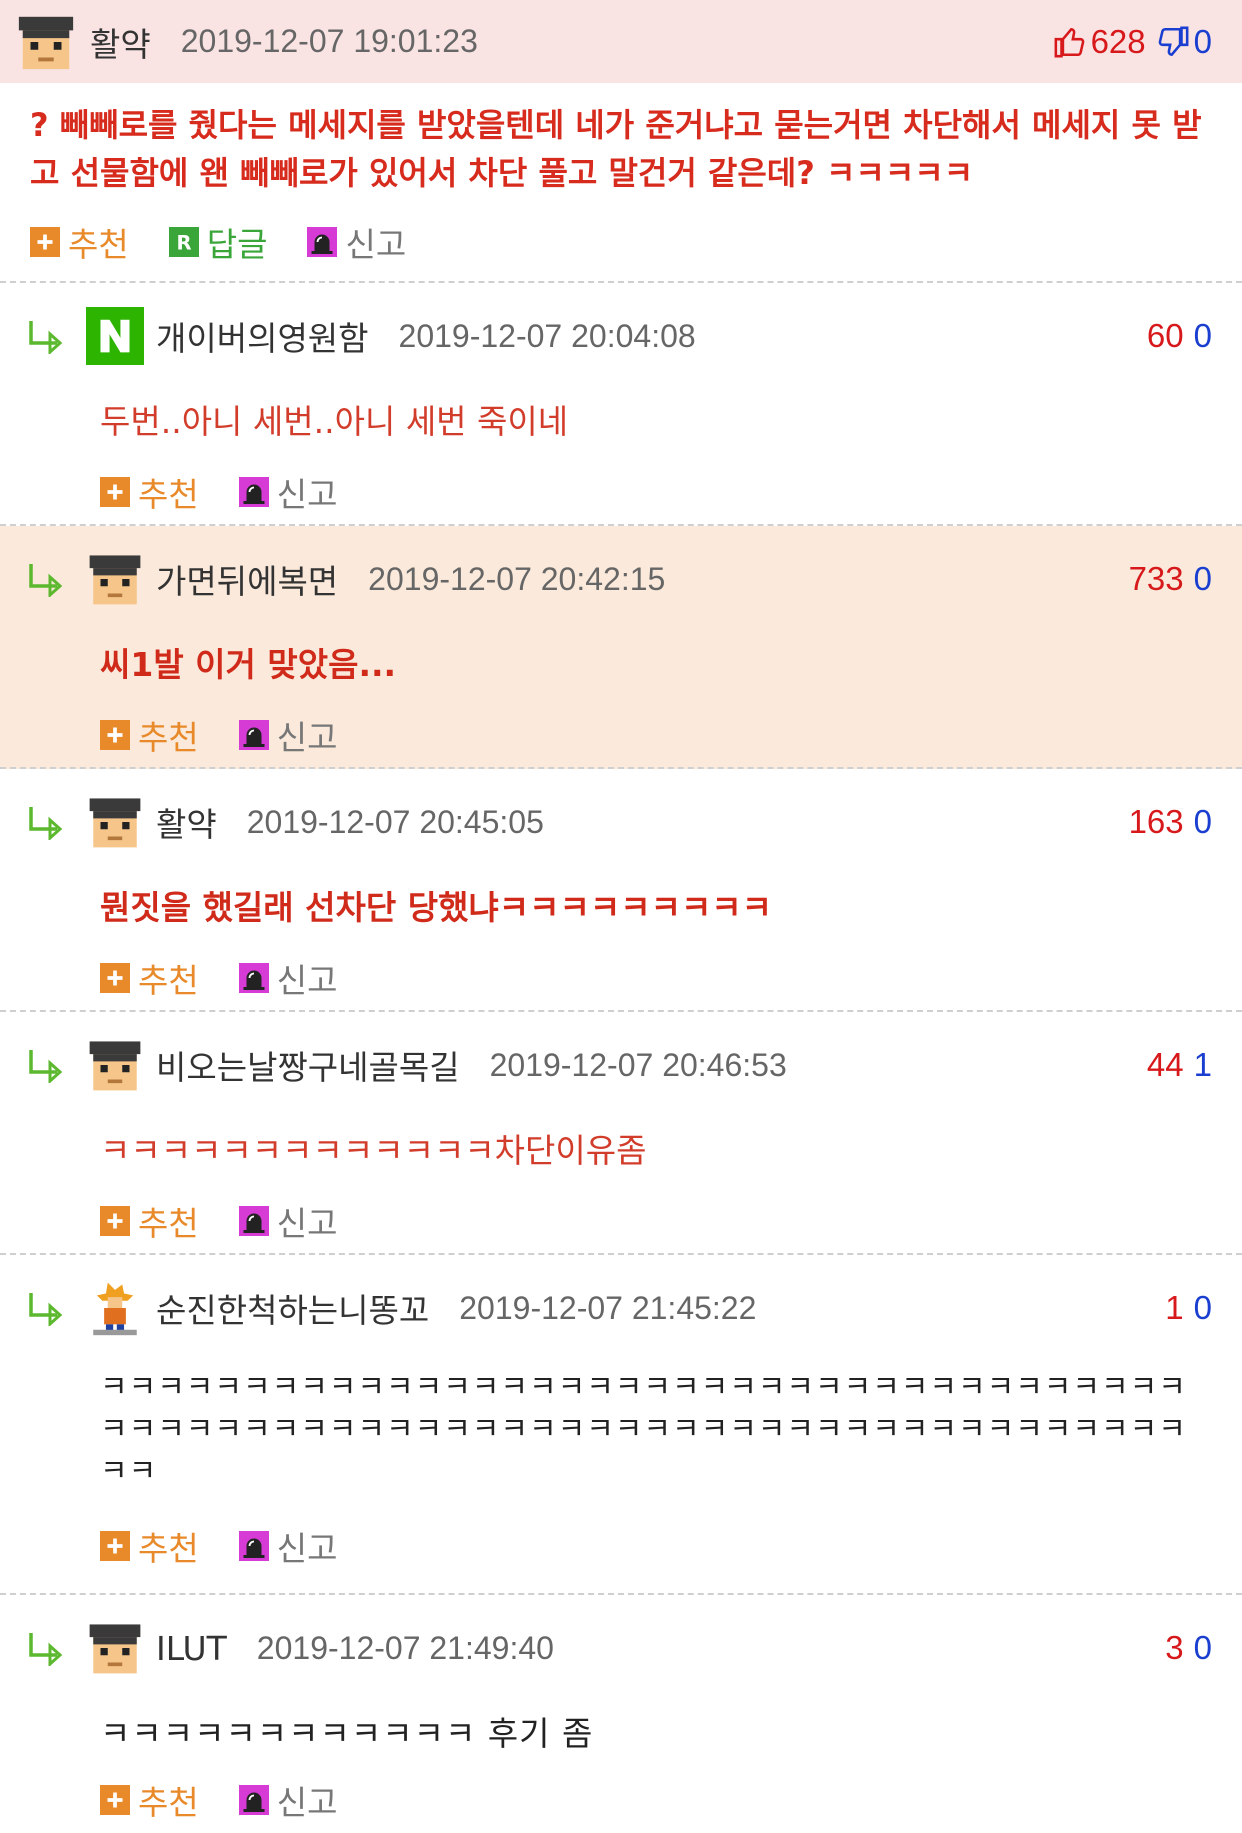 This screenshot has width=1242, height=1833. I want to click on svg-text: R, so click(183, 243).